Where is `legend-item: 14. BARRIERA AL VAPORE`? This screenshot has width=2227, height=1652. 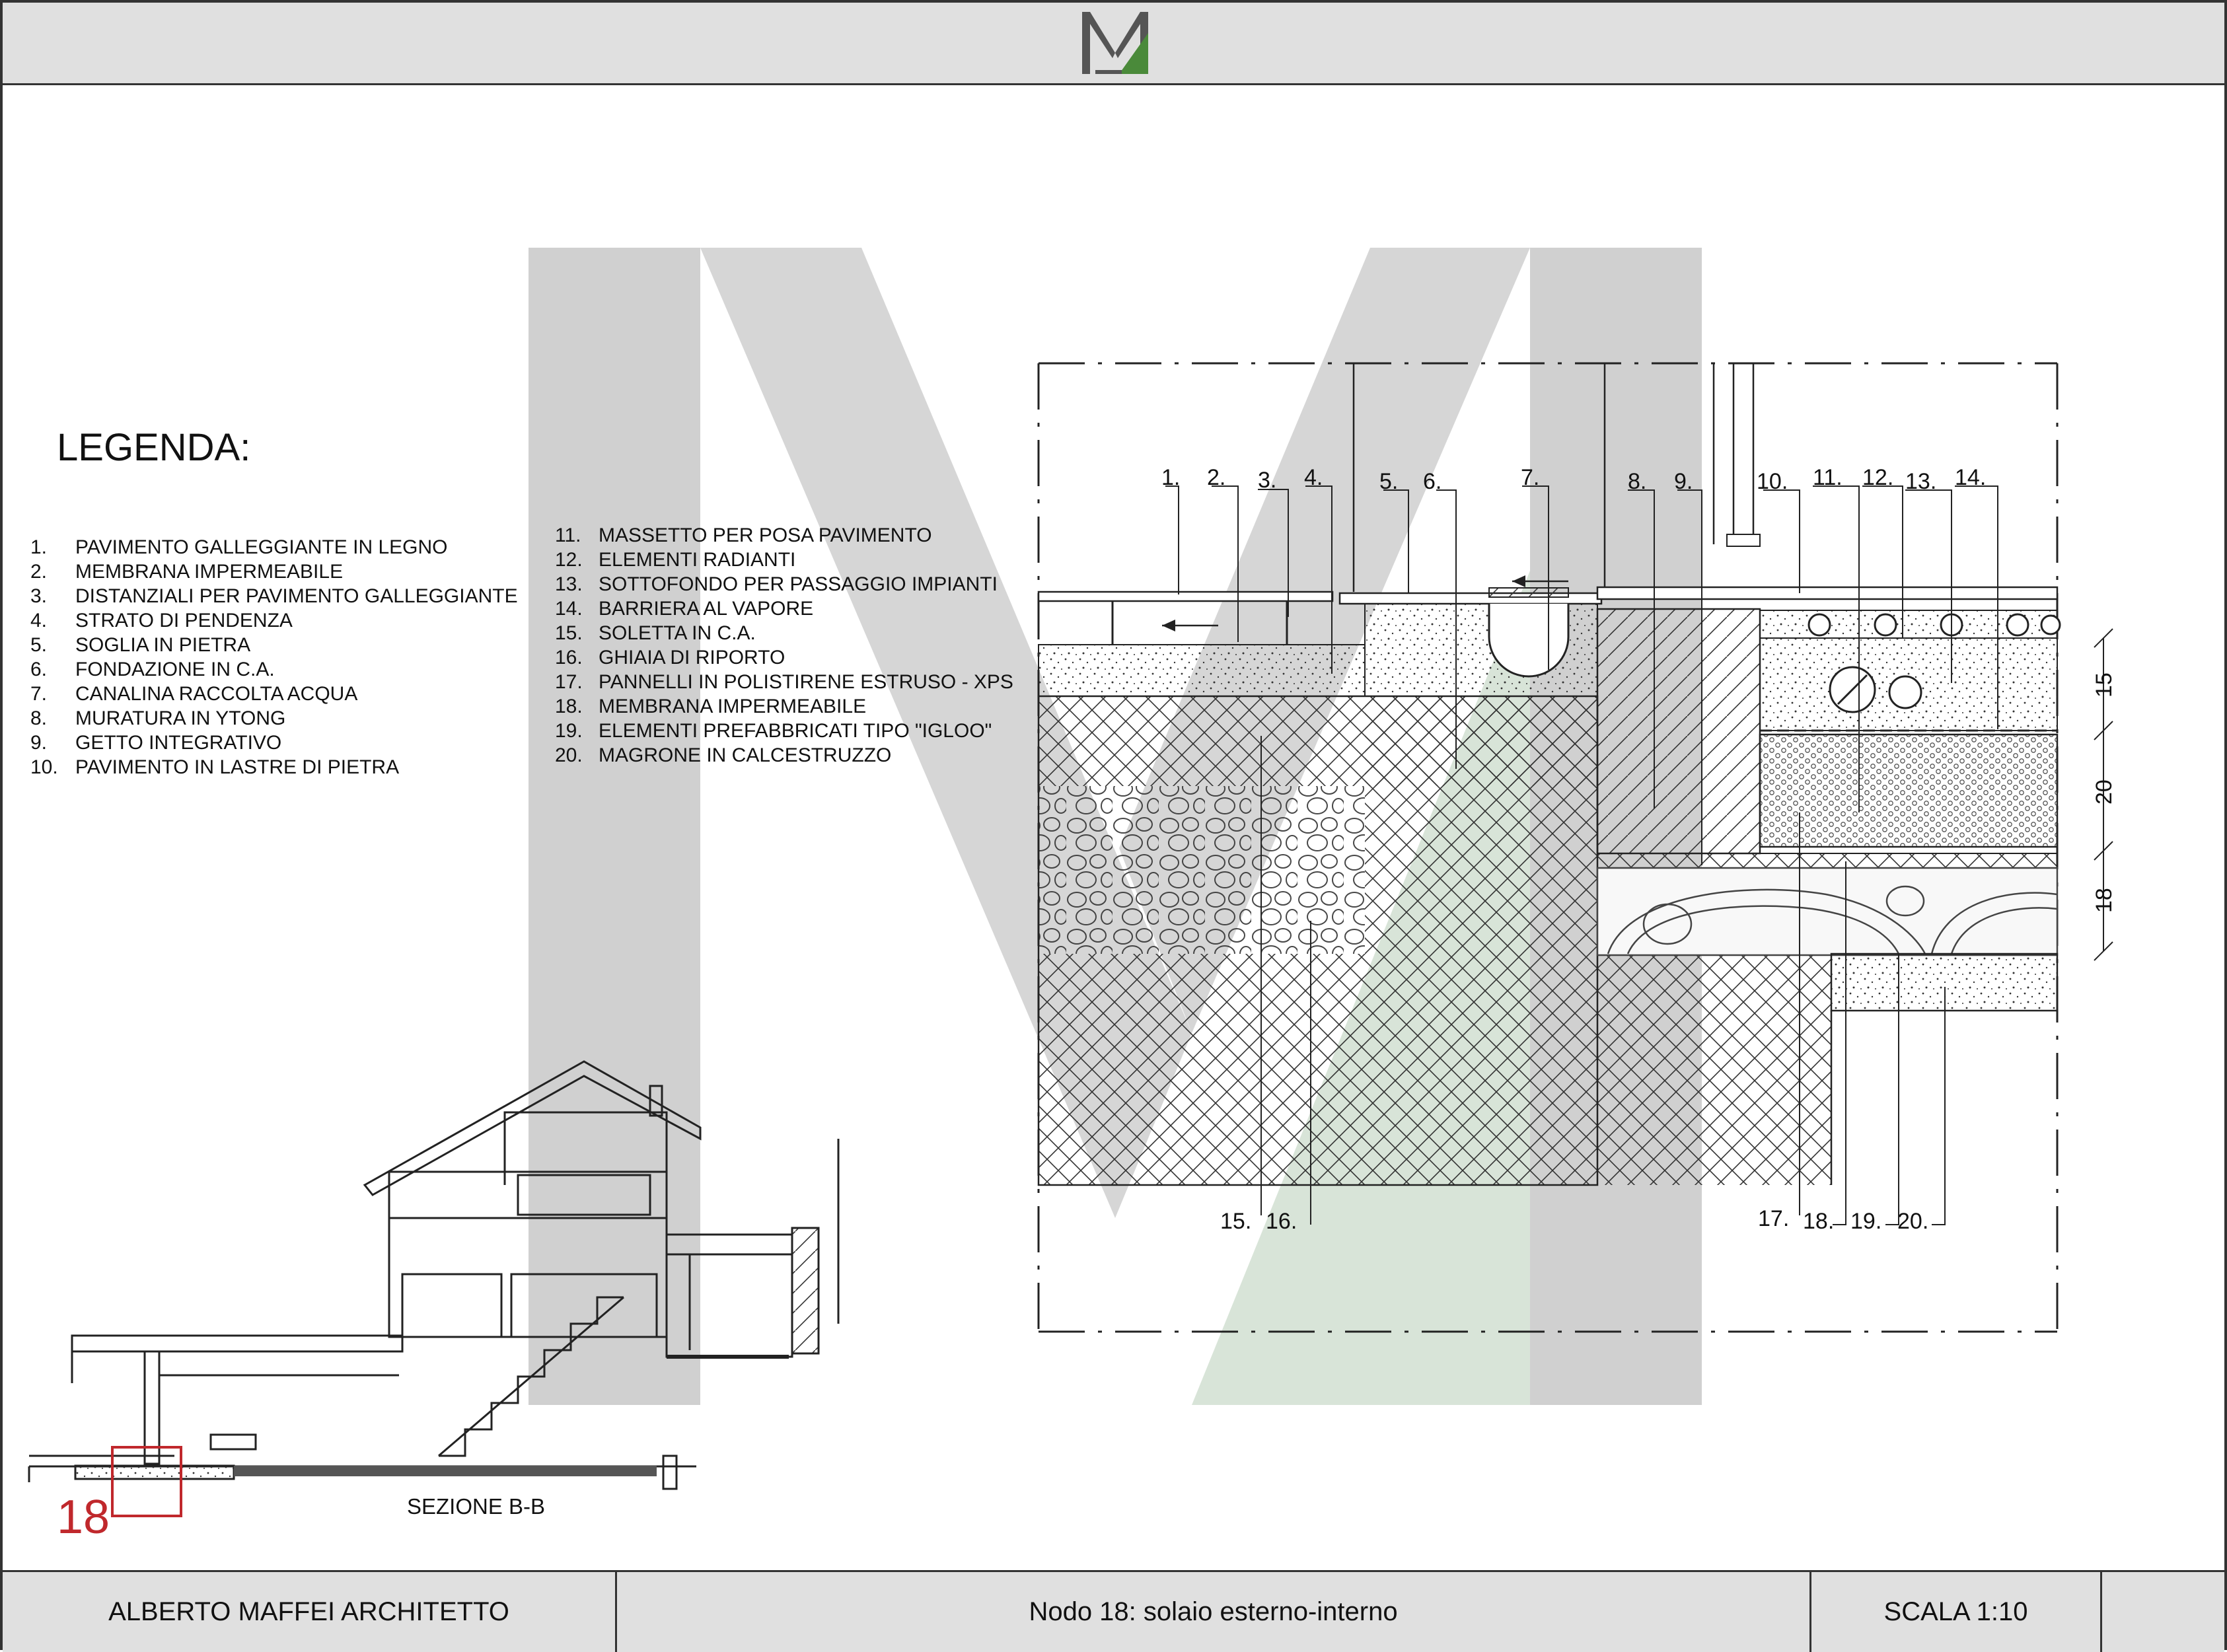
legend-item: 14. BARRIERA AL VAPORE is located at coordinates (684, 609).